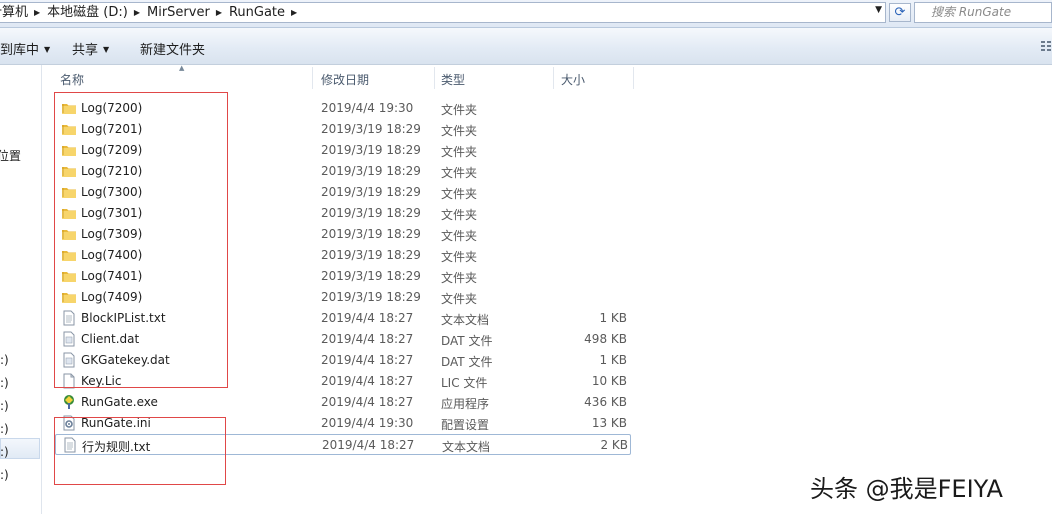 Image resolution: width=1052 pixels, height=514 pixels. What do you see at coordinates (465, 404) in the screenshot?
I see `file-type: 应用程序` at bounding box center [465, 404].